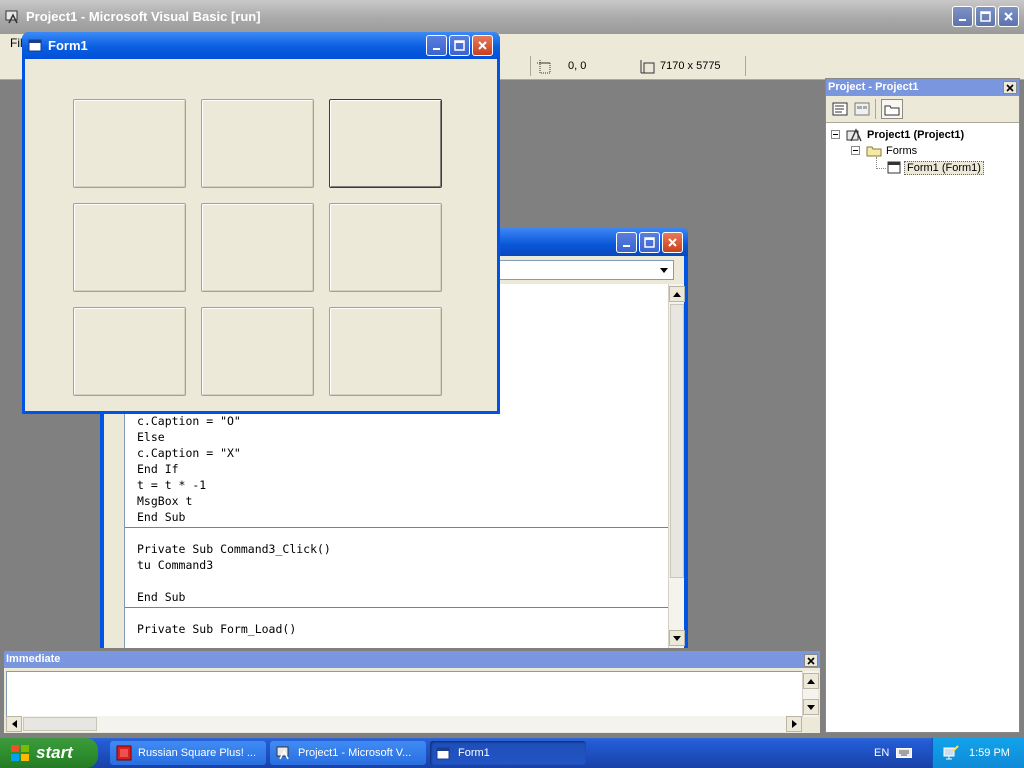 This screenshot has width=1024, height=768. Describe the element at coordinates (158, 469) in the screenshot. I see `code-line: End If` at that location.